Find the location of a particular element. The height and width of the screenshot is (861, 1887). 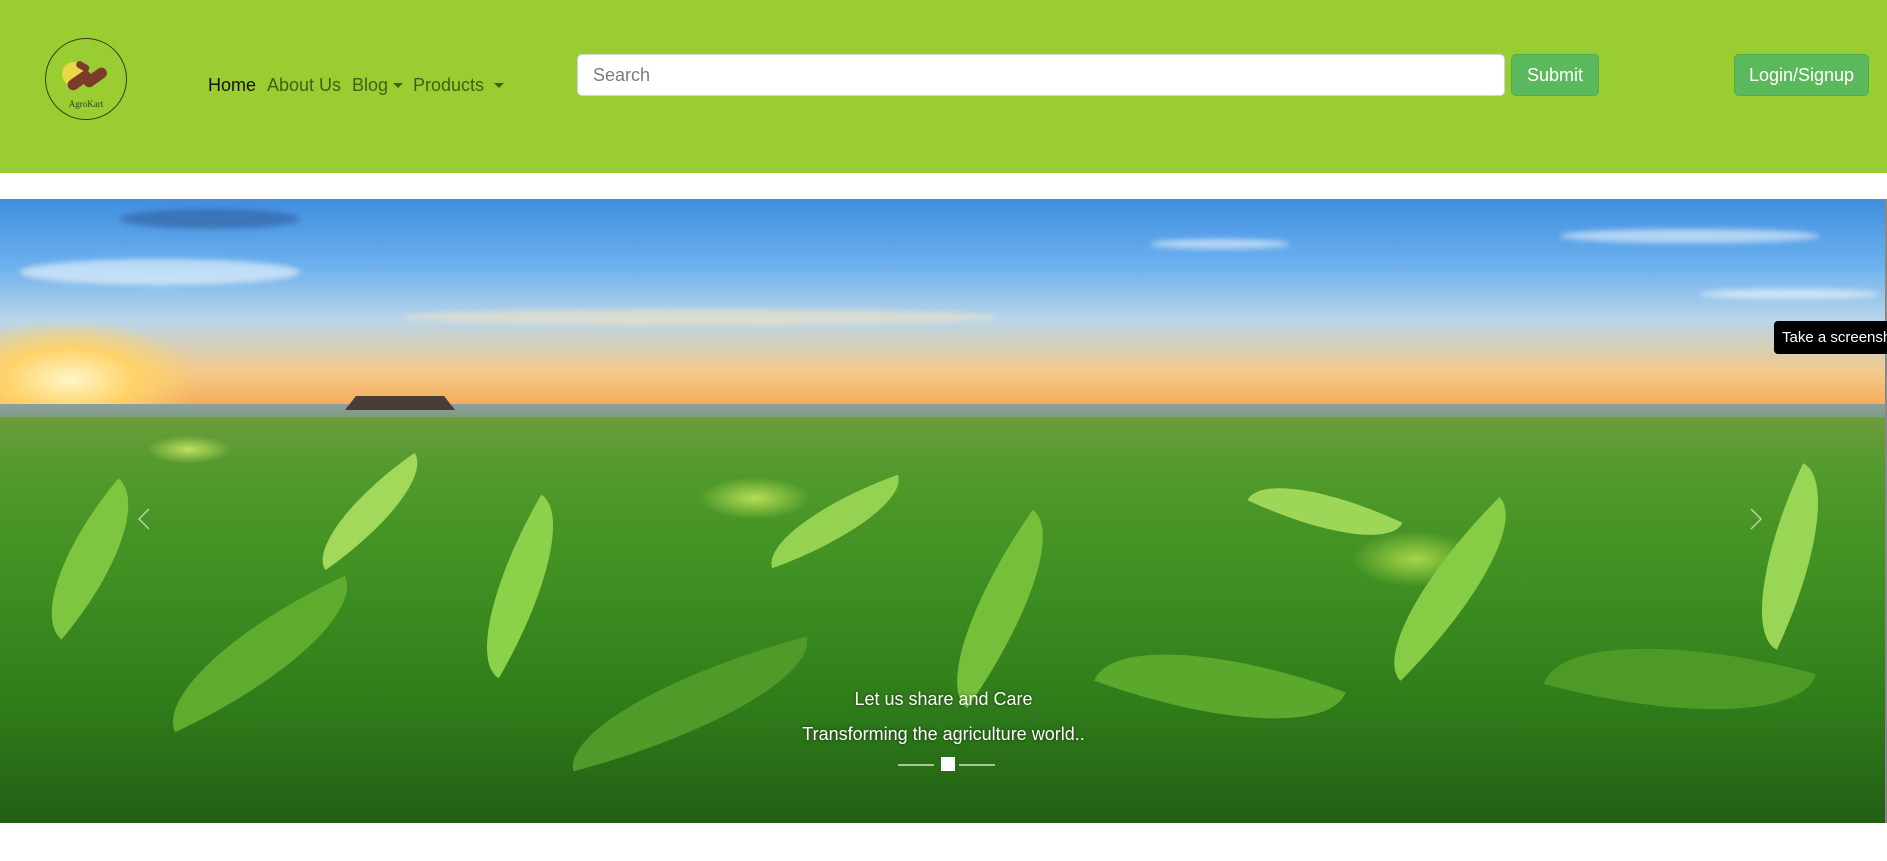

nav-products-label: Products is located at coordinates (449, 85).